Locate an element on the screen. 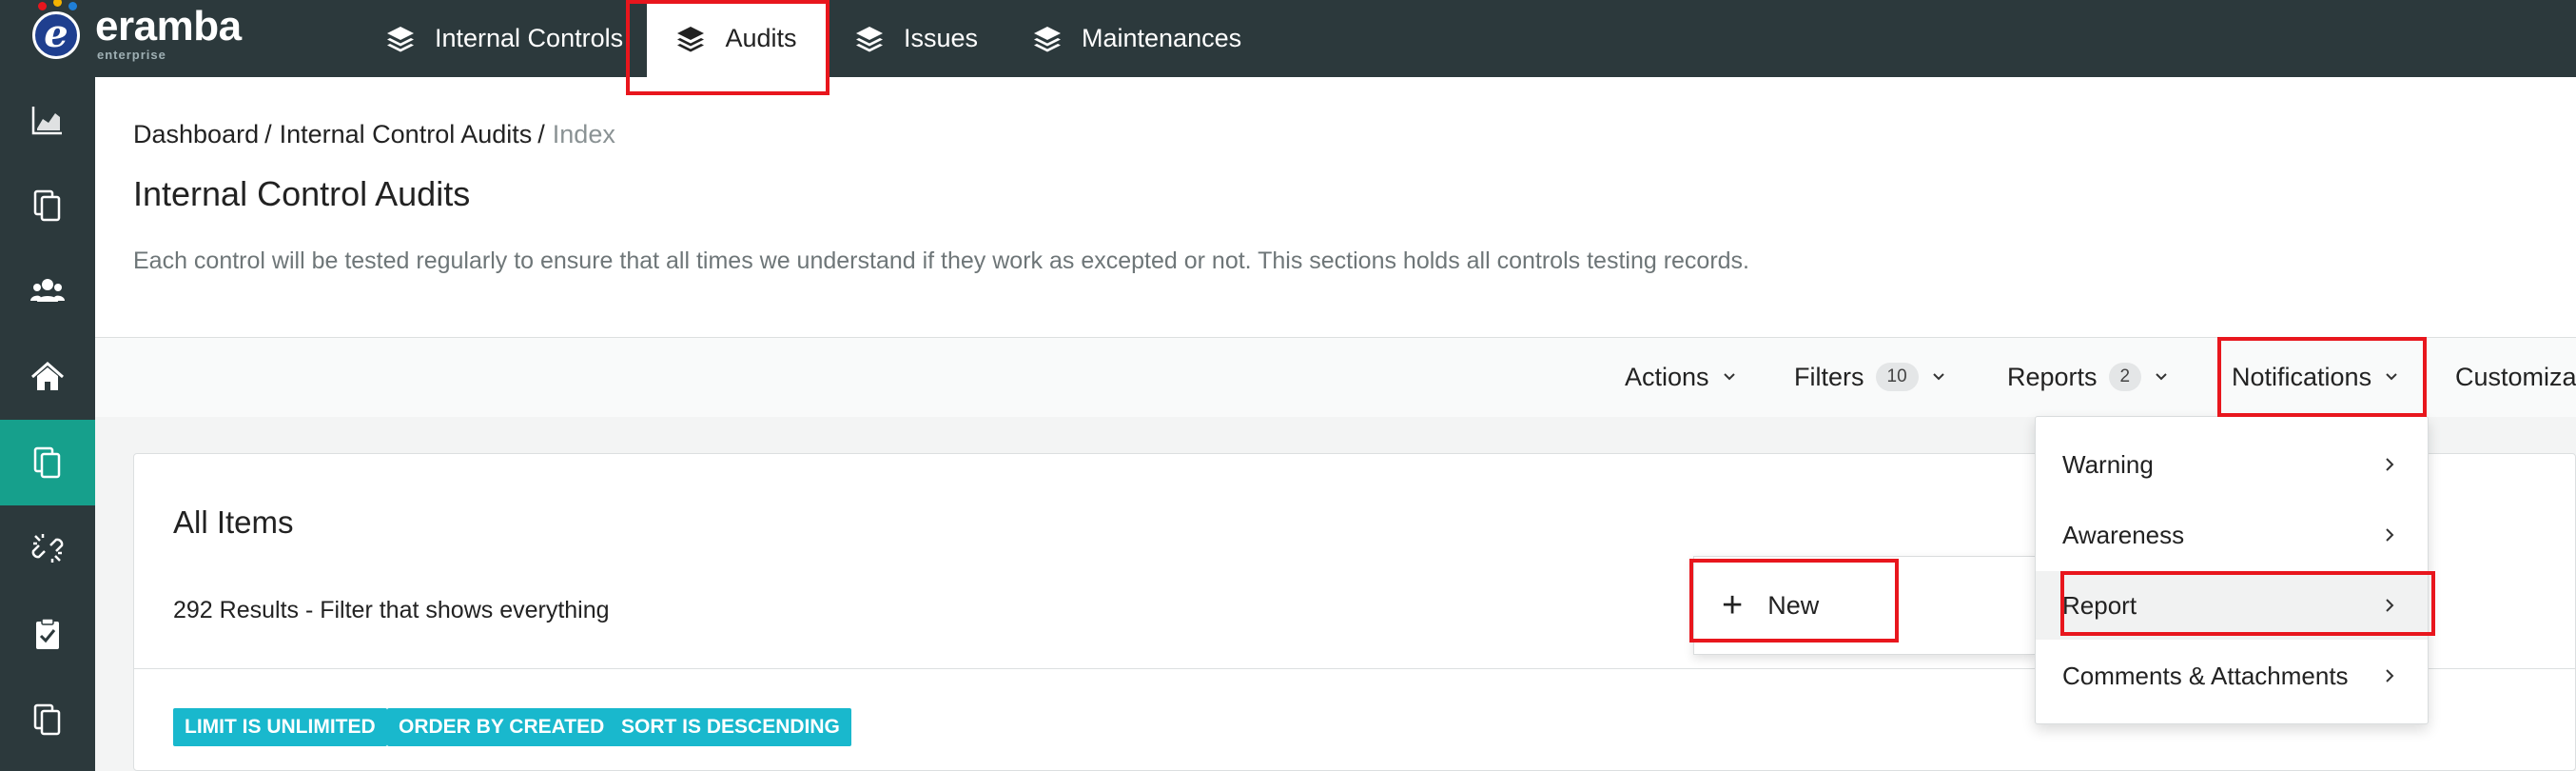  customize-label: Customiza is located at coordinates (2516, 377).